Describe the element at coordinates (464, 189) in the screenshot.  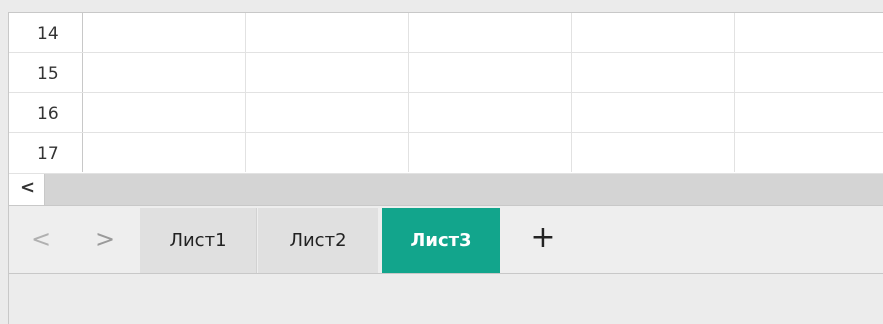
I see `scrollbar-track` at that location.